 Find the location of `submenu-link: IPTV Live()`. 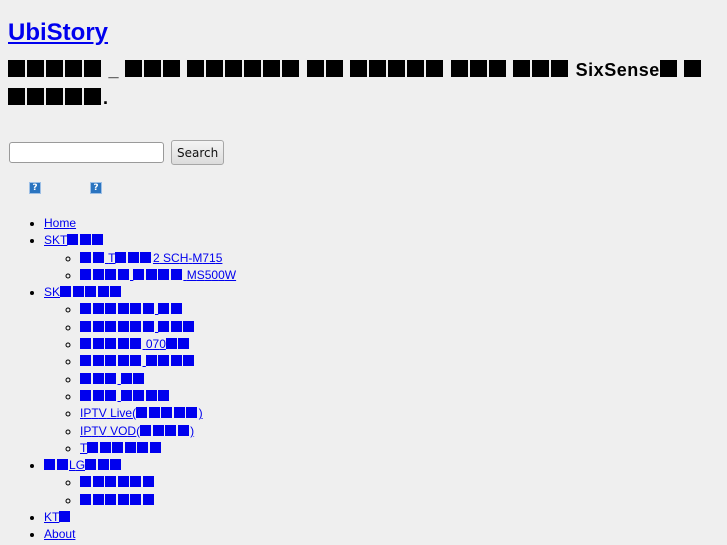

submenu-link: IPTV Live() is located at coordinates (141, 413).